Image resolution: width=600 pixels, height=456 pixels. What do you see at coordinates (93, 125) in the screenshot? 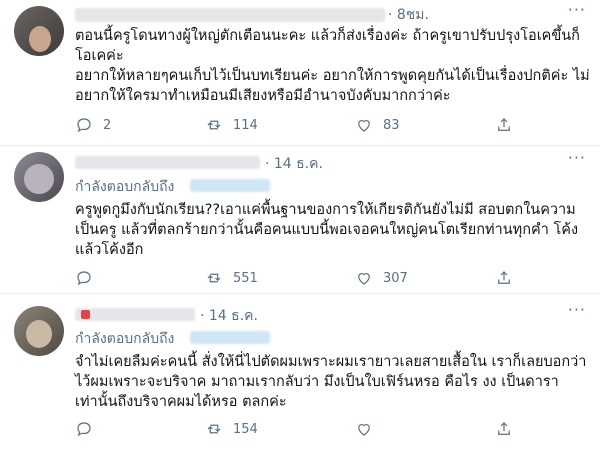
I see `reply-button: 2` at bounding box center [93, 125].